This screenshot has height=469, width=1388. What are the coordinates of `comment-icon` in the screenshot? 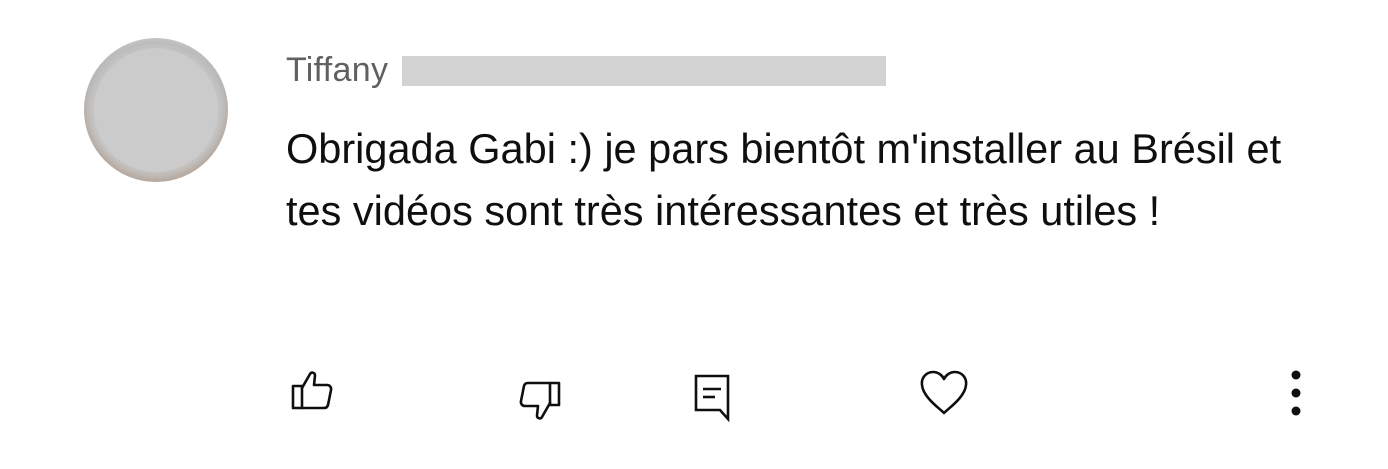 It's located at (712, 396).